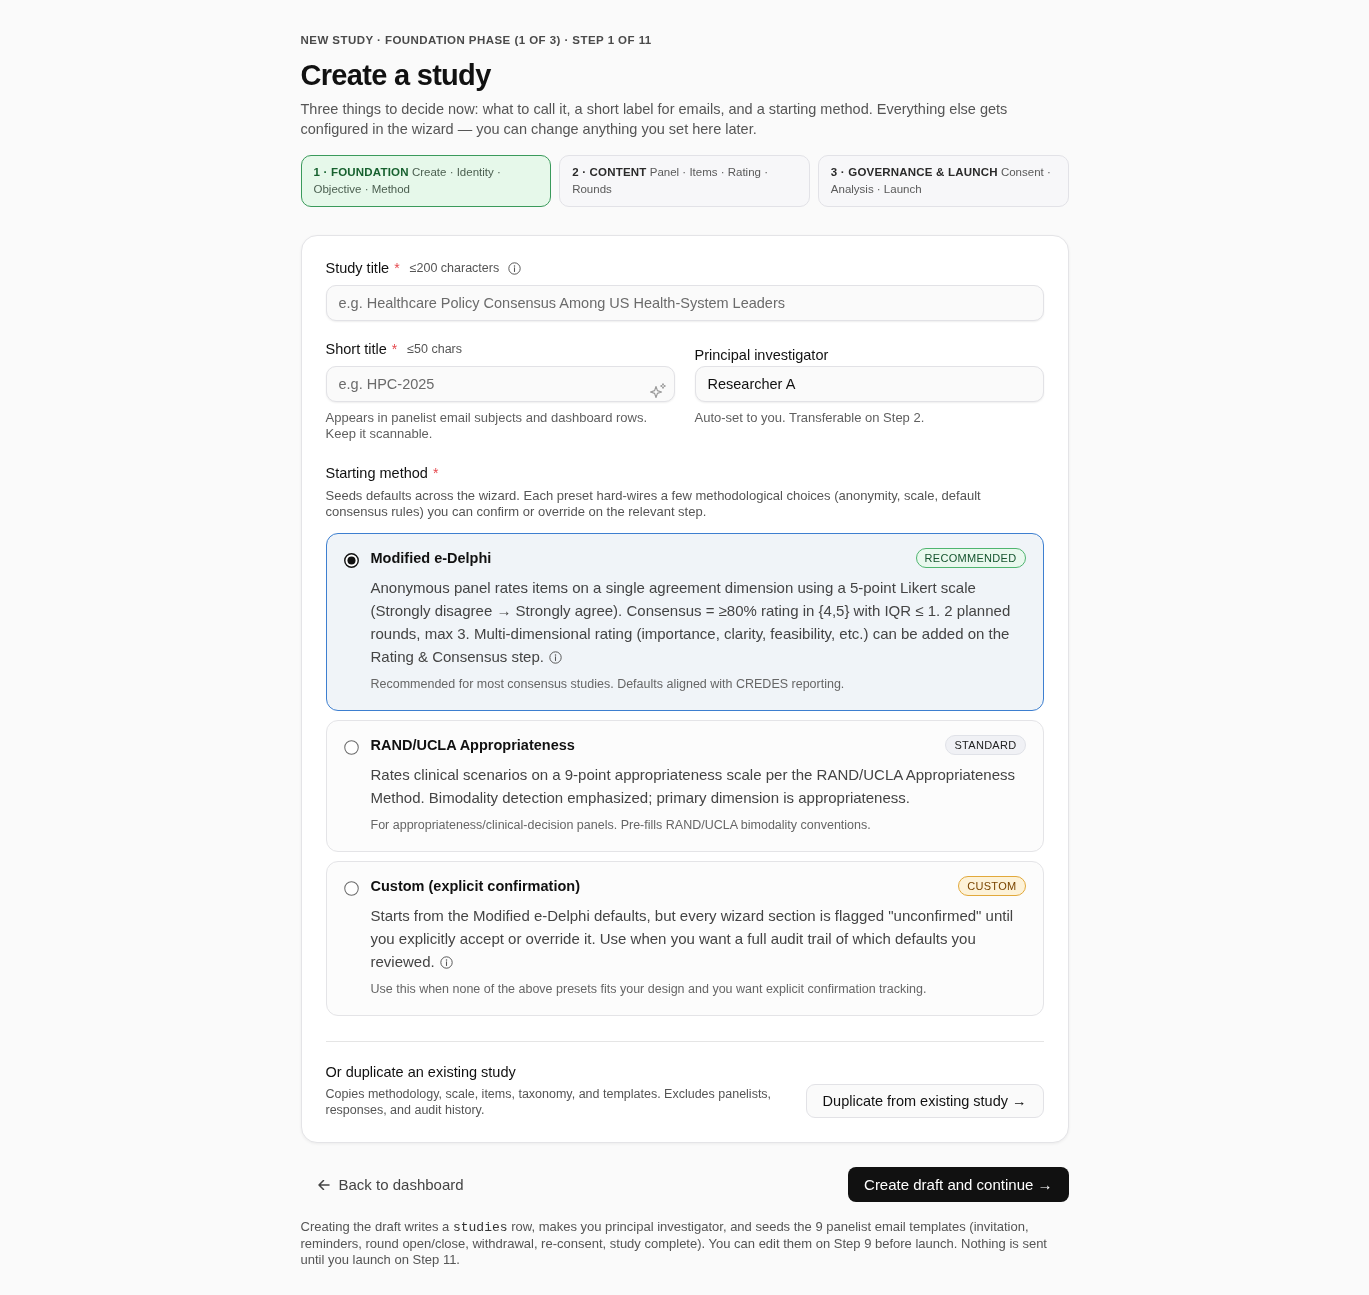 Image resolution: width=1369 pixels, height=1295 pixels. Describe the element at coordinates (654, 119) in the screenshot. I see `intro-text: Three things to decide now: what to call it, a short label for emails, and a starting method. Everything else gets configured in the wizard — you can change anything you set here later.` at that location.